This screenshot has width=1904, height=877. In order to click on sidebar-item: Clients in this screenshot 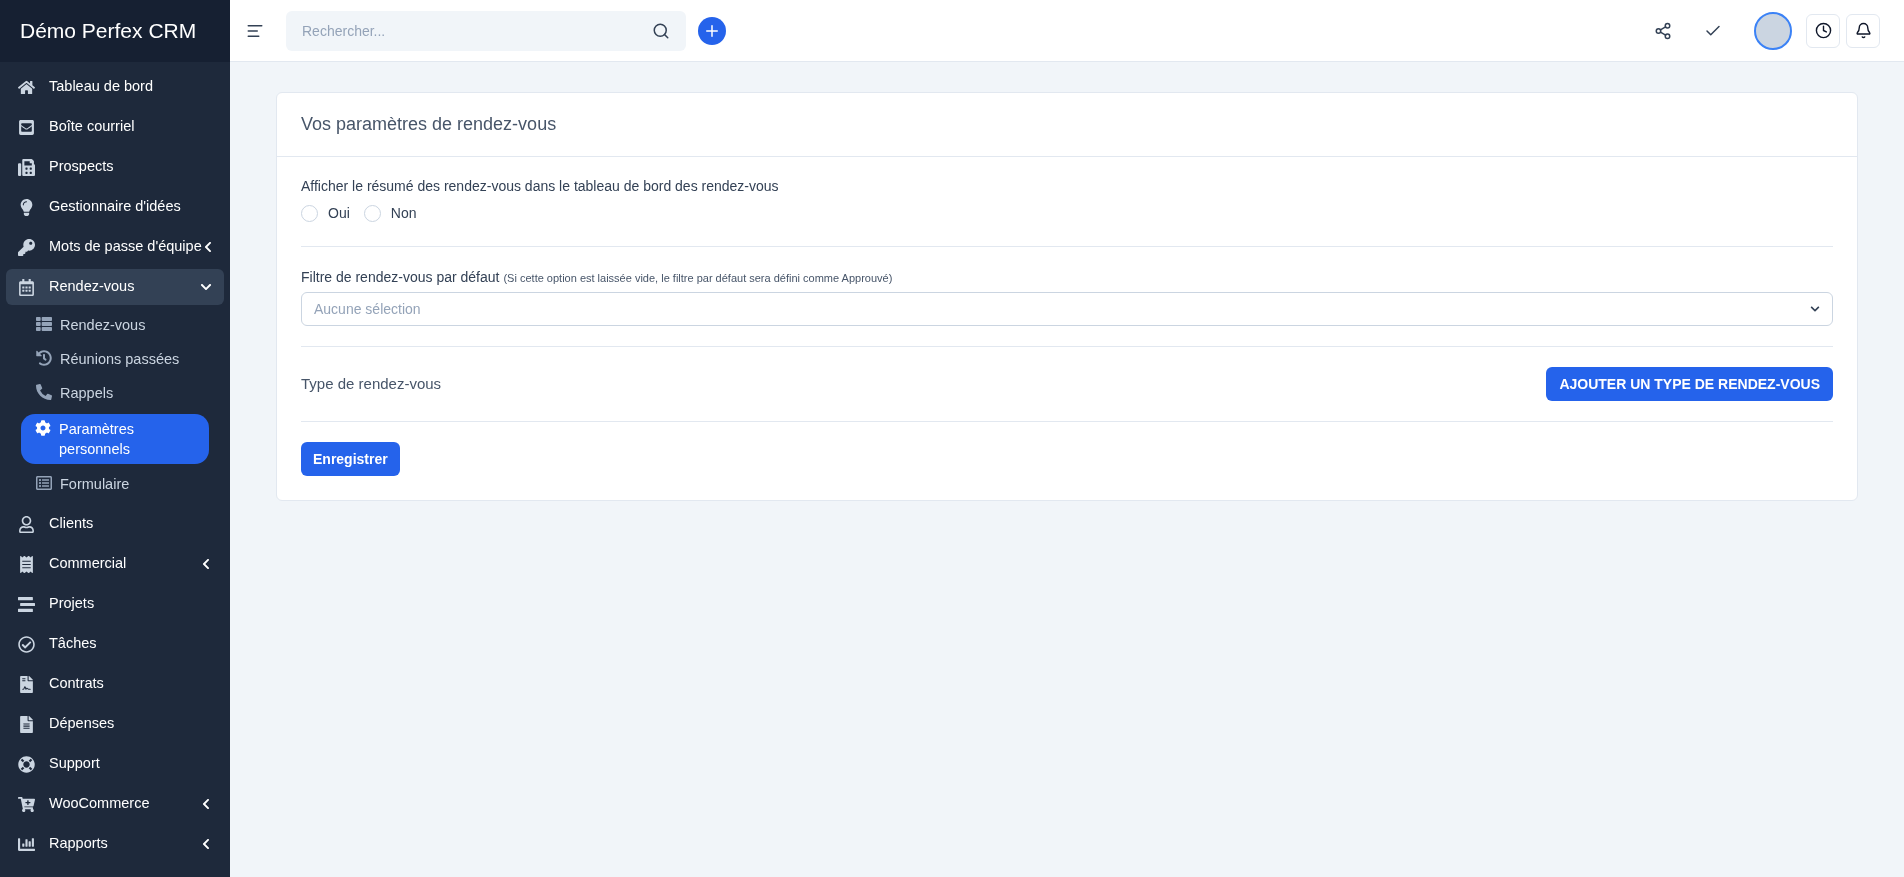, I will do `click(115, 524)`.